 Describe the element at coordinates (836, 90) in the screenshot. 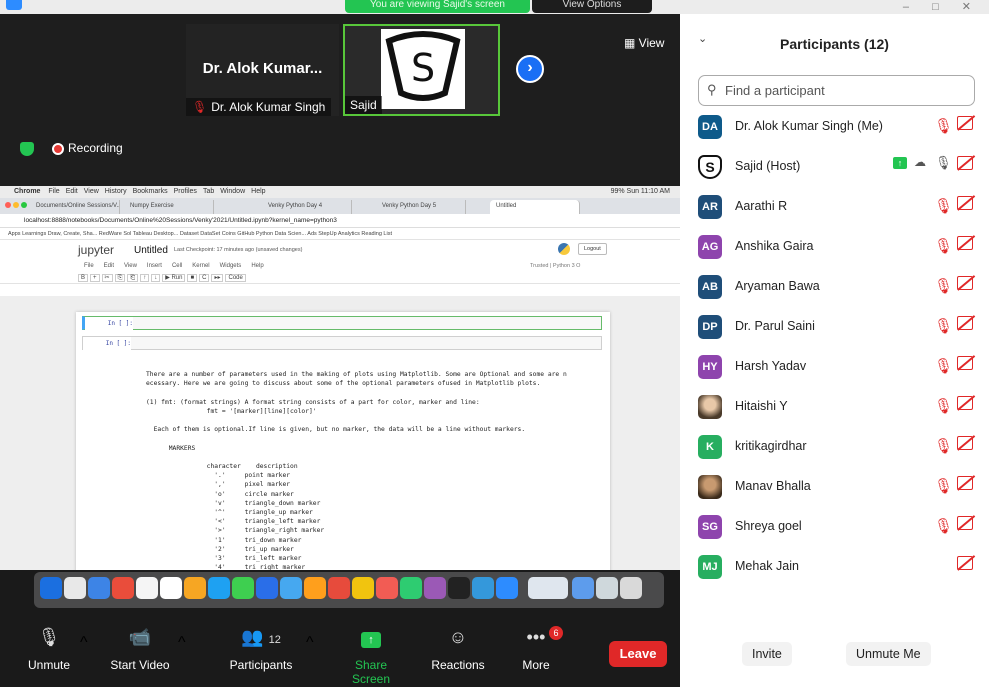

I see `participant-search-input: ⚲ Find a participant` at that location.